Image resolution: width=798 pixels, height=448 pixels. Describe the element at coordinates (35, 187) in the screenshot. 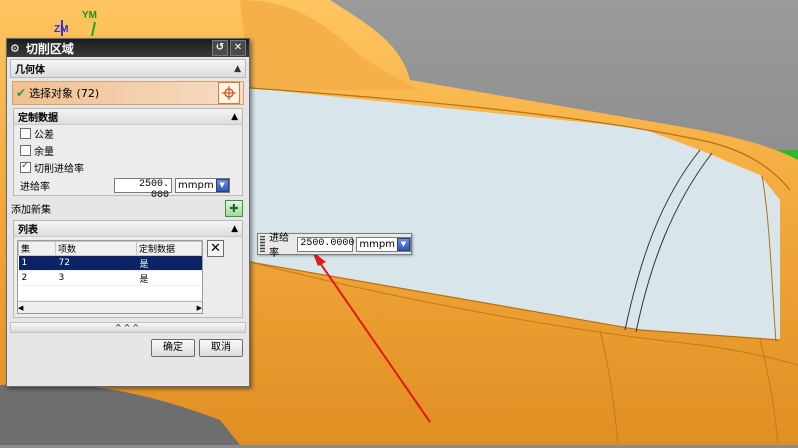

I see `feed-rate-label: 进给率` at that location.